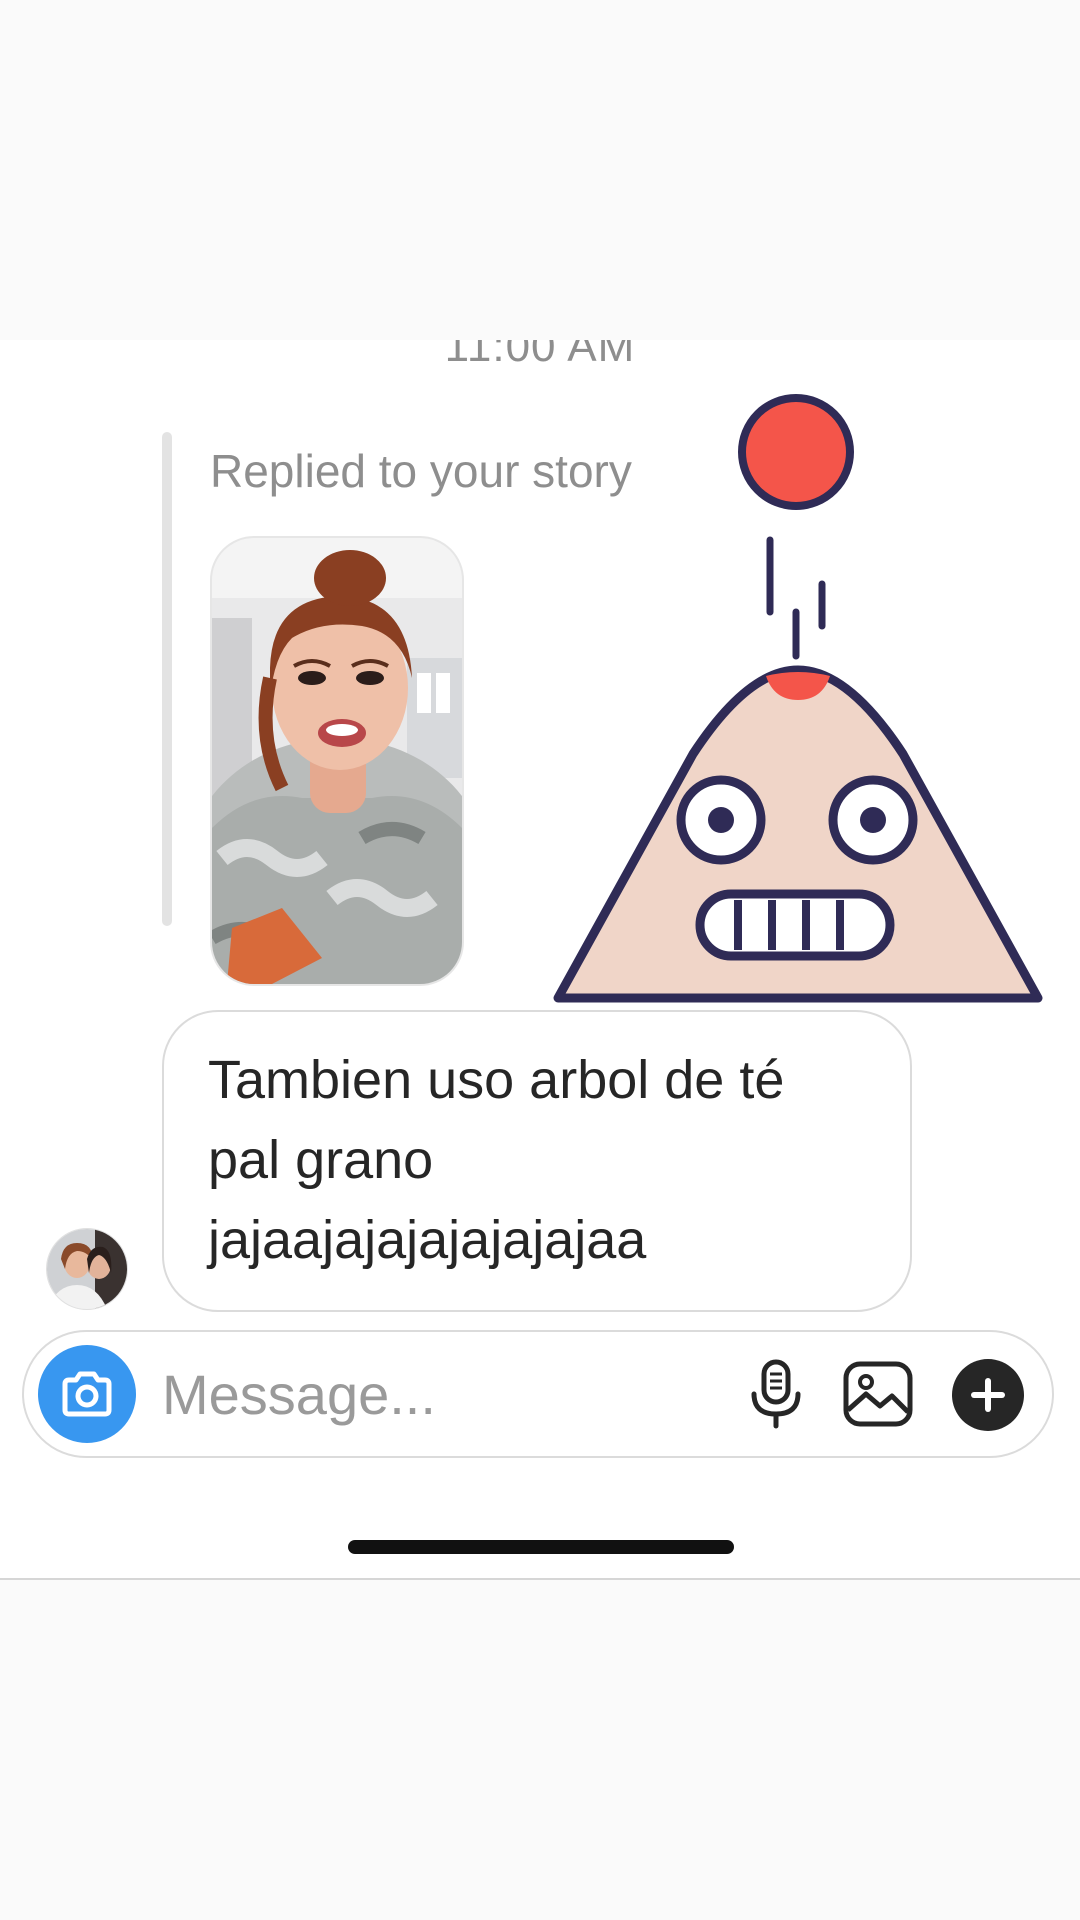 The image size is (1080, 1920). I want to click on camera-button, so click(87, 1394).